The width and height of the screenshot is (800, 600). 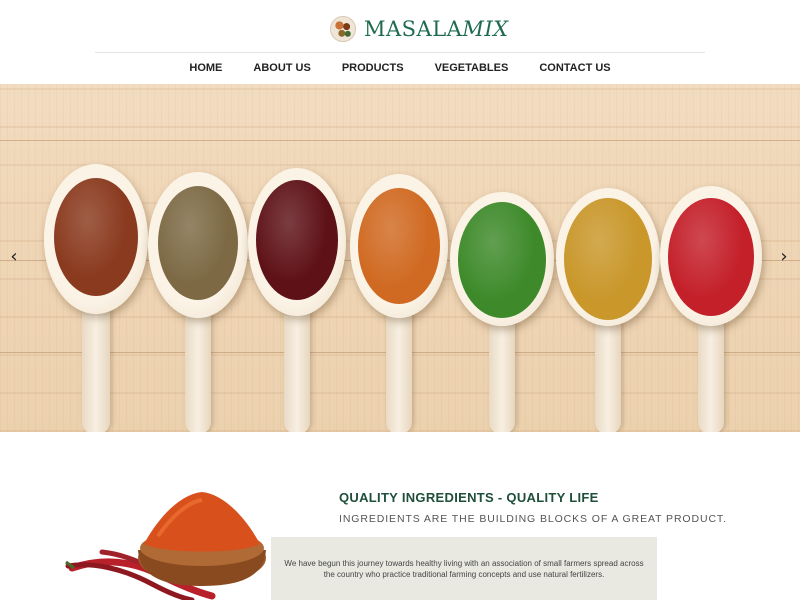 I want to click on brand-name: MASALAMIX, so click(x=436, y=29).